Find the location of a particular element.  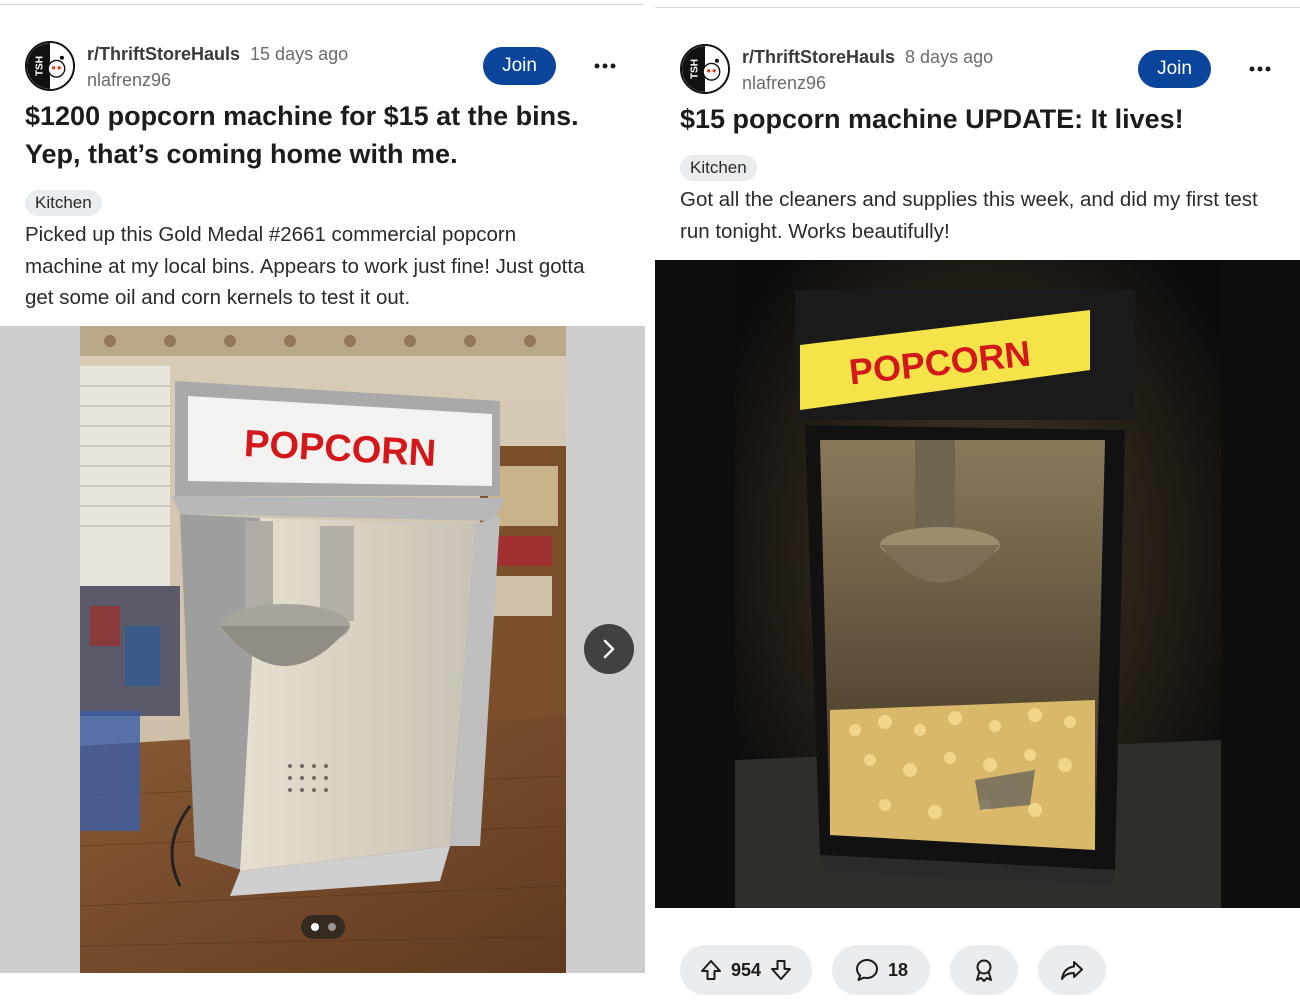

post-time: 15 days ago is located at coordinates (299, 54).